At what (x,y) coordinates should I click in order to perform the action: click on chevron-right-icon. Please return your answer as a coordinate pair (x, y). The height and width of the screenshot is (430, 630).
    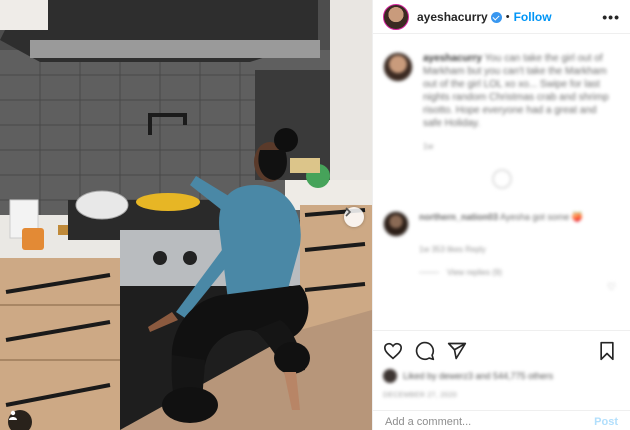
    Looking at the image, I should click on (348, 212).